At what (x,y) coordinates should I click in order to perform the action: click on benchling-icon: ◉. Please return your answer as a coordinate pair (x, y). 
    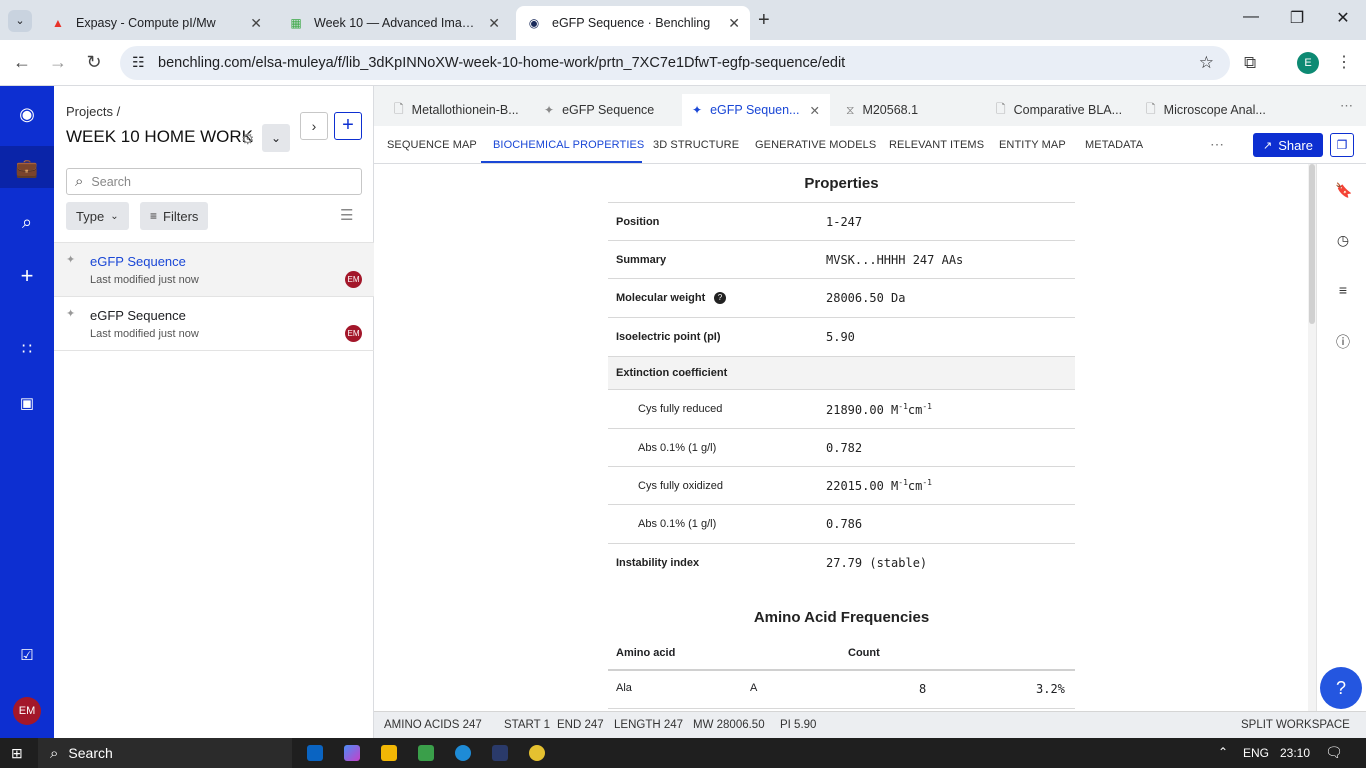
    Looking at the image, I should click on (534, 23).